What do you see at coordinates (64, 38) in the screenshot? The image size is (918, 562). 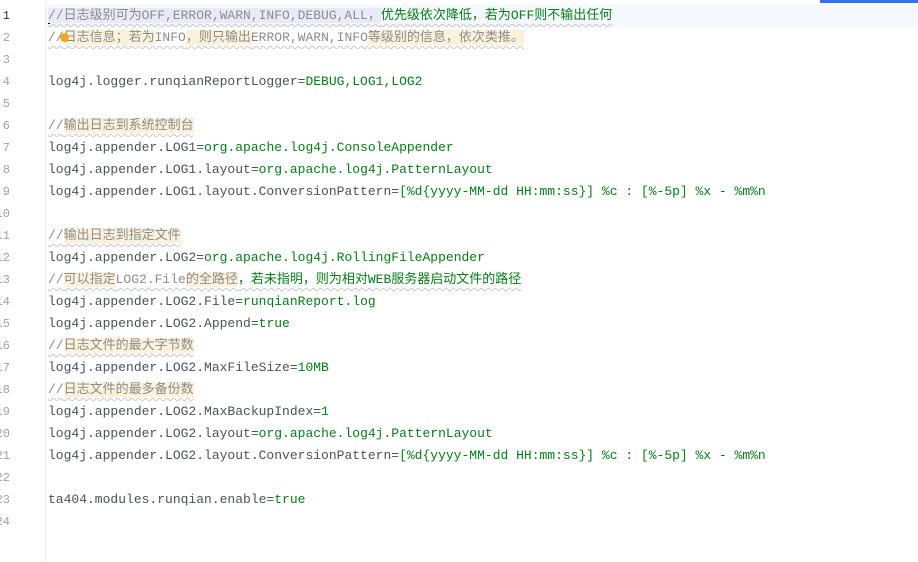 I see `intention-bulb-icon` at bounding box center [64, 38].